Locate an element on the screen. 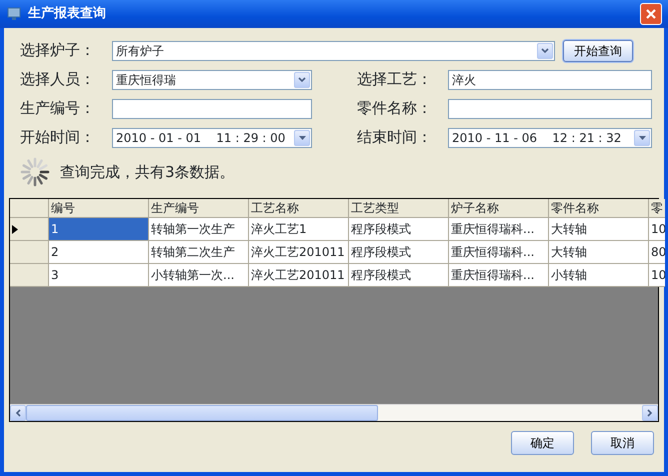  column-header: 零 is located at coordinates (657, 208).